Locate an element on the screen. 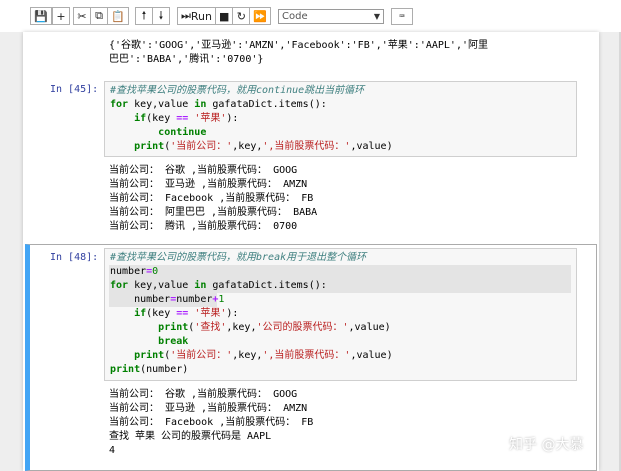 The height and width of the screenshot is (471, 621). watermark: 知乎 @大慕 is located at coordinates (546, 445).